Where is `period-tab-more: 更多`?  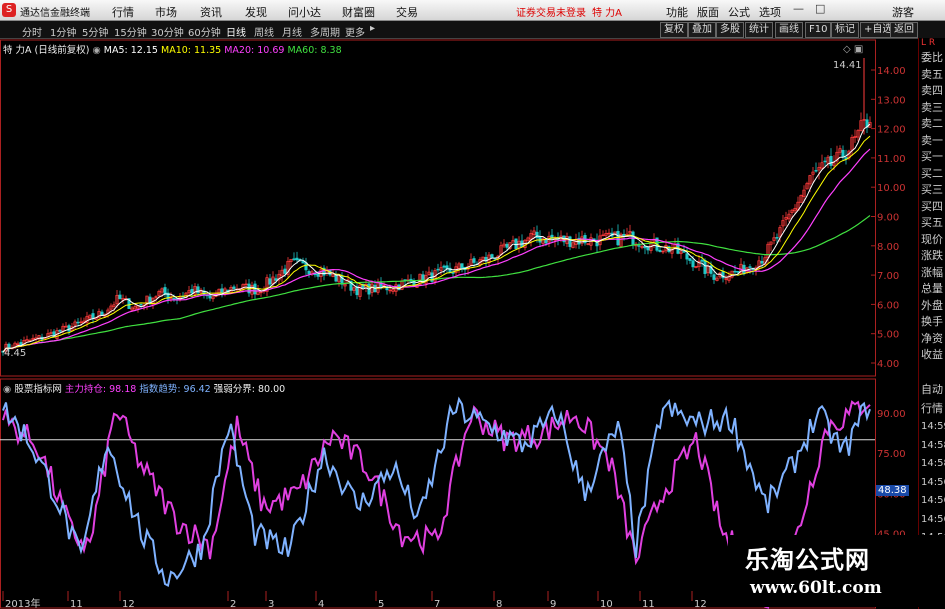 period-tab-more: 更多 is located at coordinates (355, 31).